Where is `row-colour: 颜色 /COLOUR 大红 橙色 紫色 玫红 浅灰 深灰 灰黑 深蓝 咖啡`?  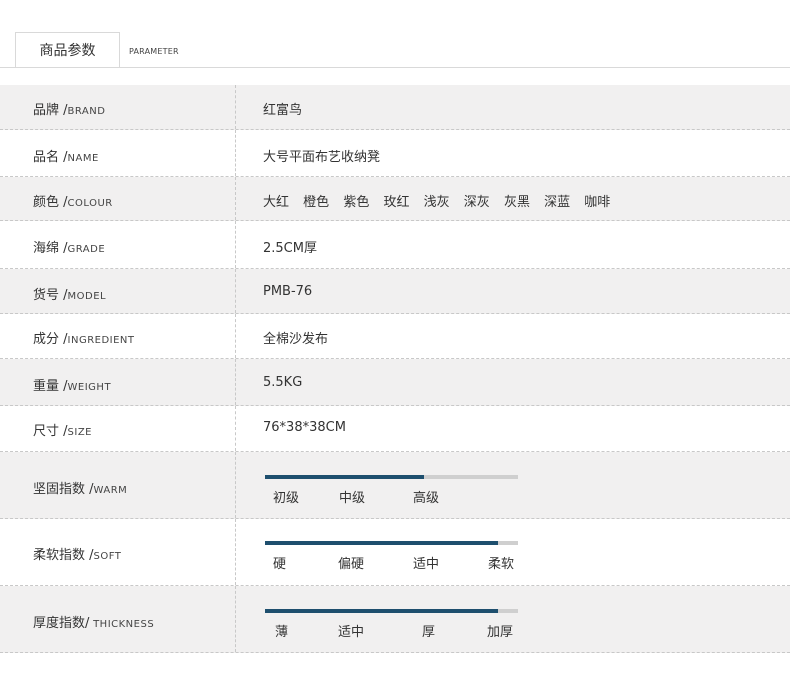 row-colour: 颜色 /COLOUR 大红 橙色 紫色 玫红 浅灰 深灰 灰黑 深蓝 咖啡 is located at coordinates (395, 199).